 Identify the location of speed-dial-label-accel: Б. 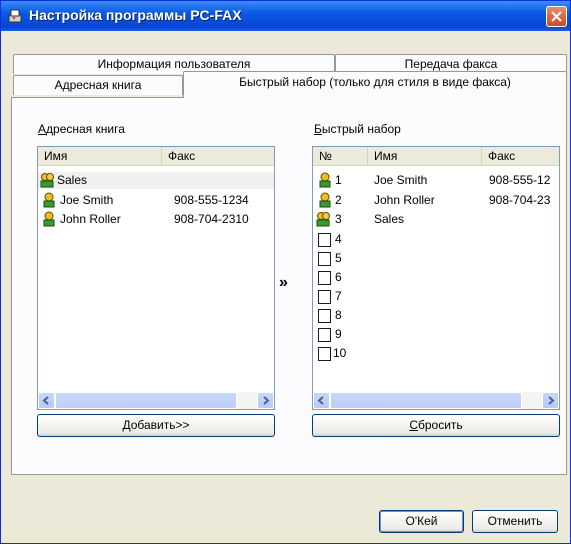
(318, 129).